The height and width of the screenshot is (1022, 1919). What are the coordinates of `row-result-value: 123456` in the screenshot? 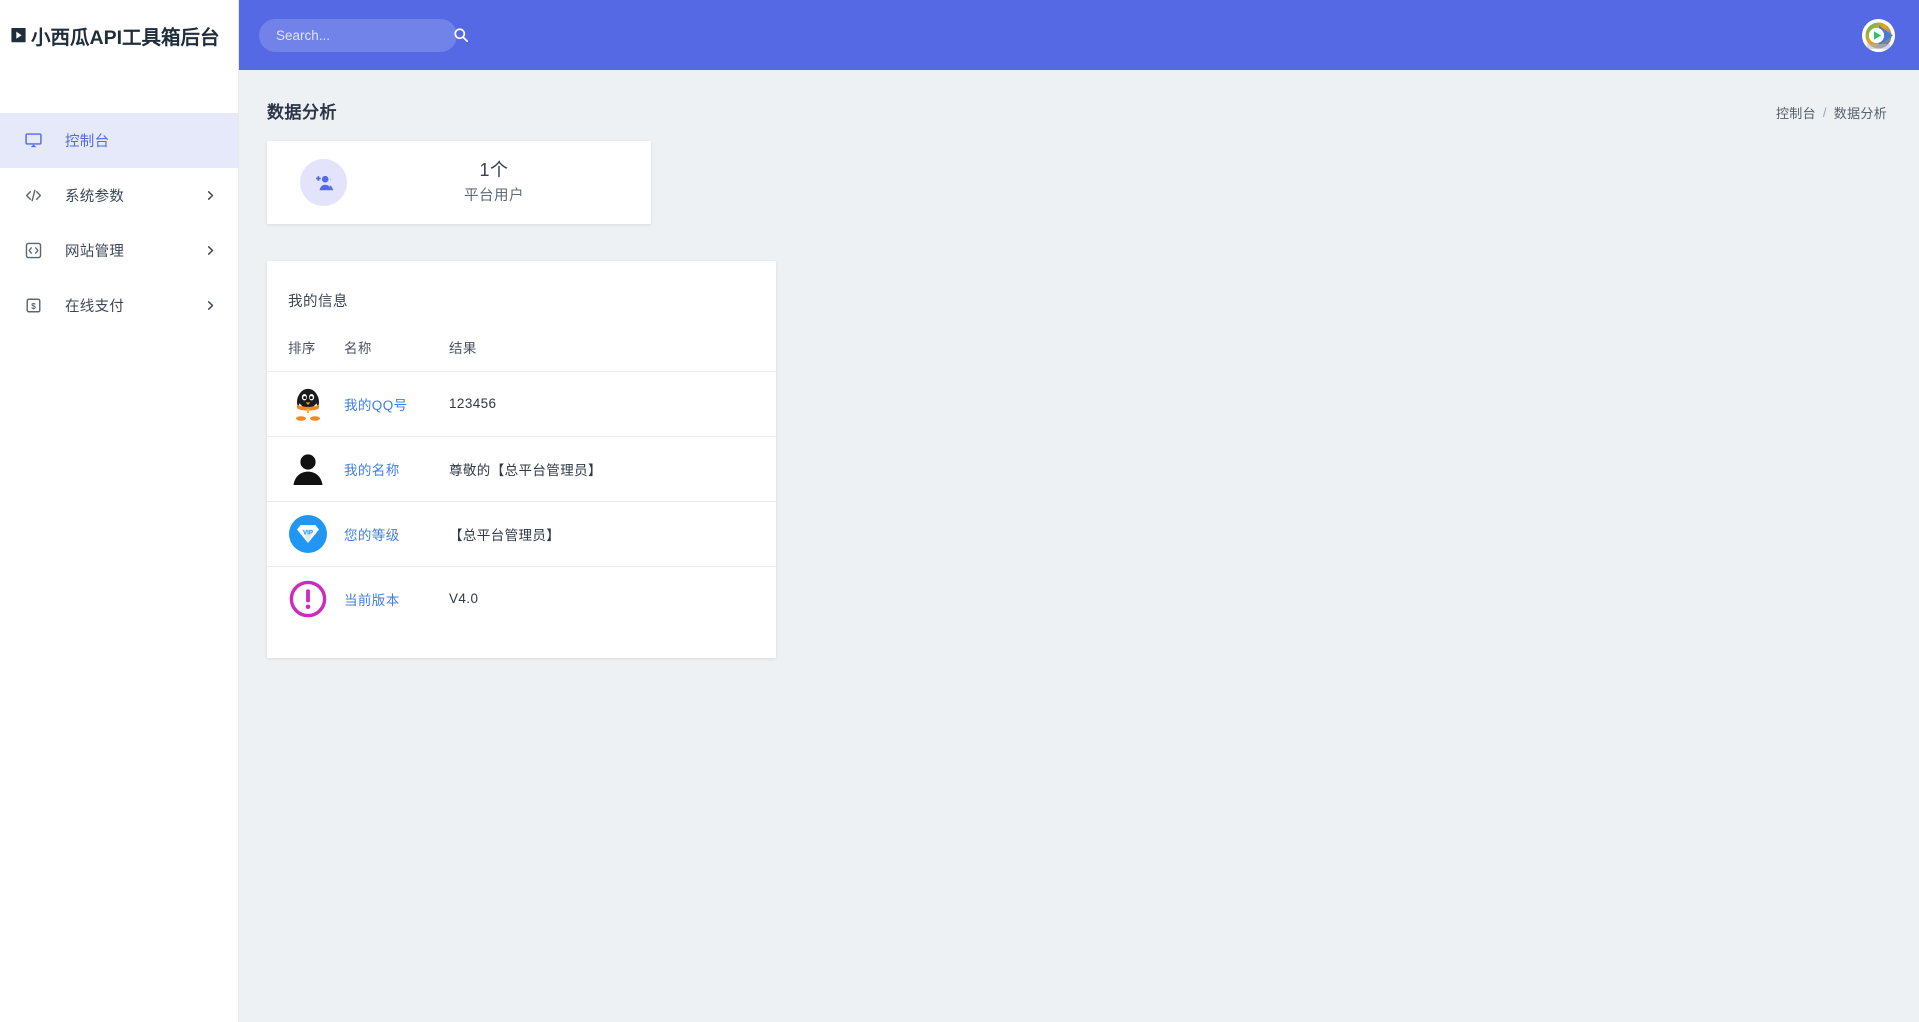 It's located at (473, 403).